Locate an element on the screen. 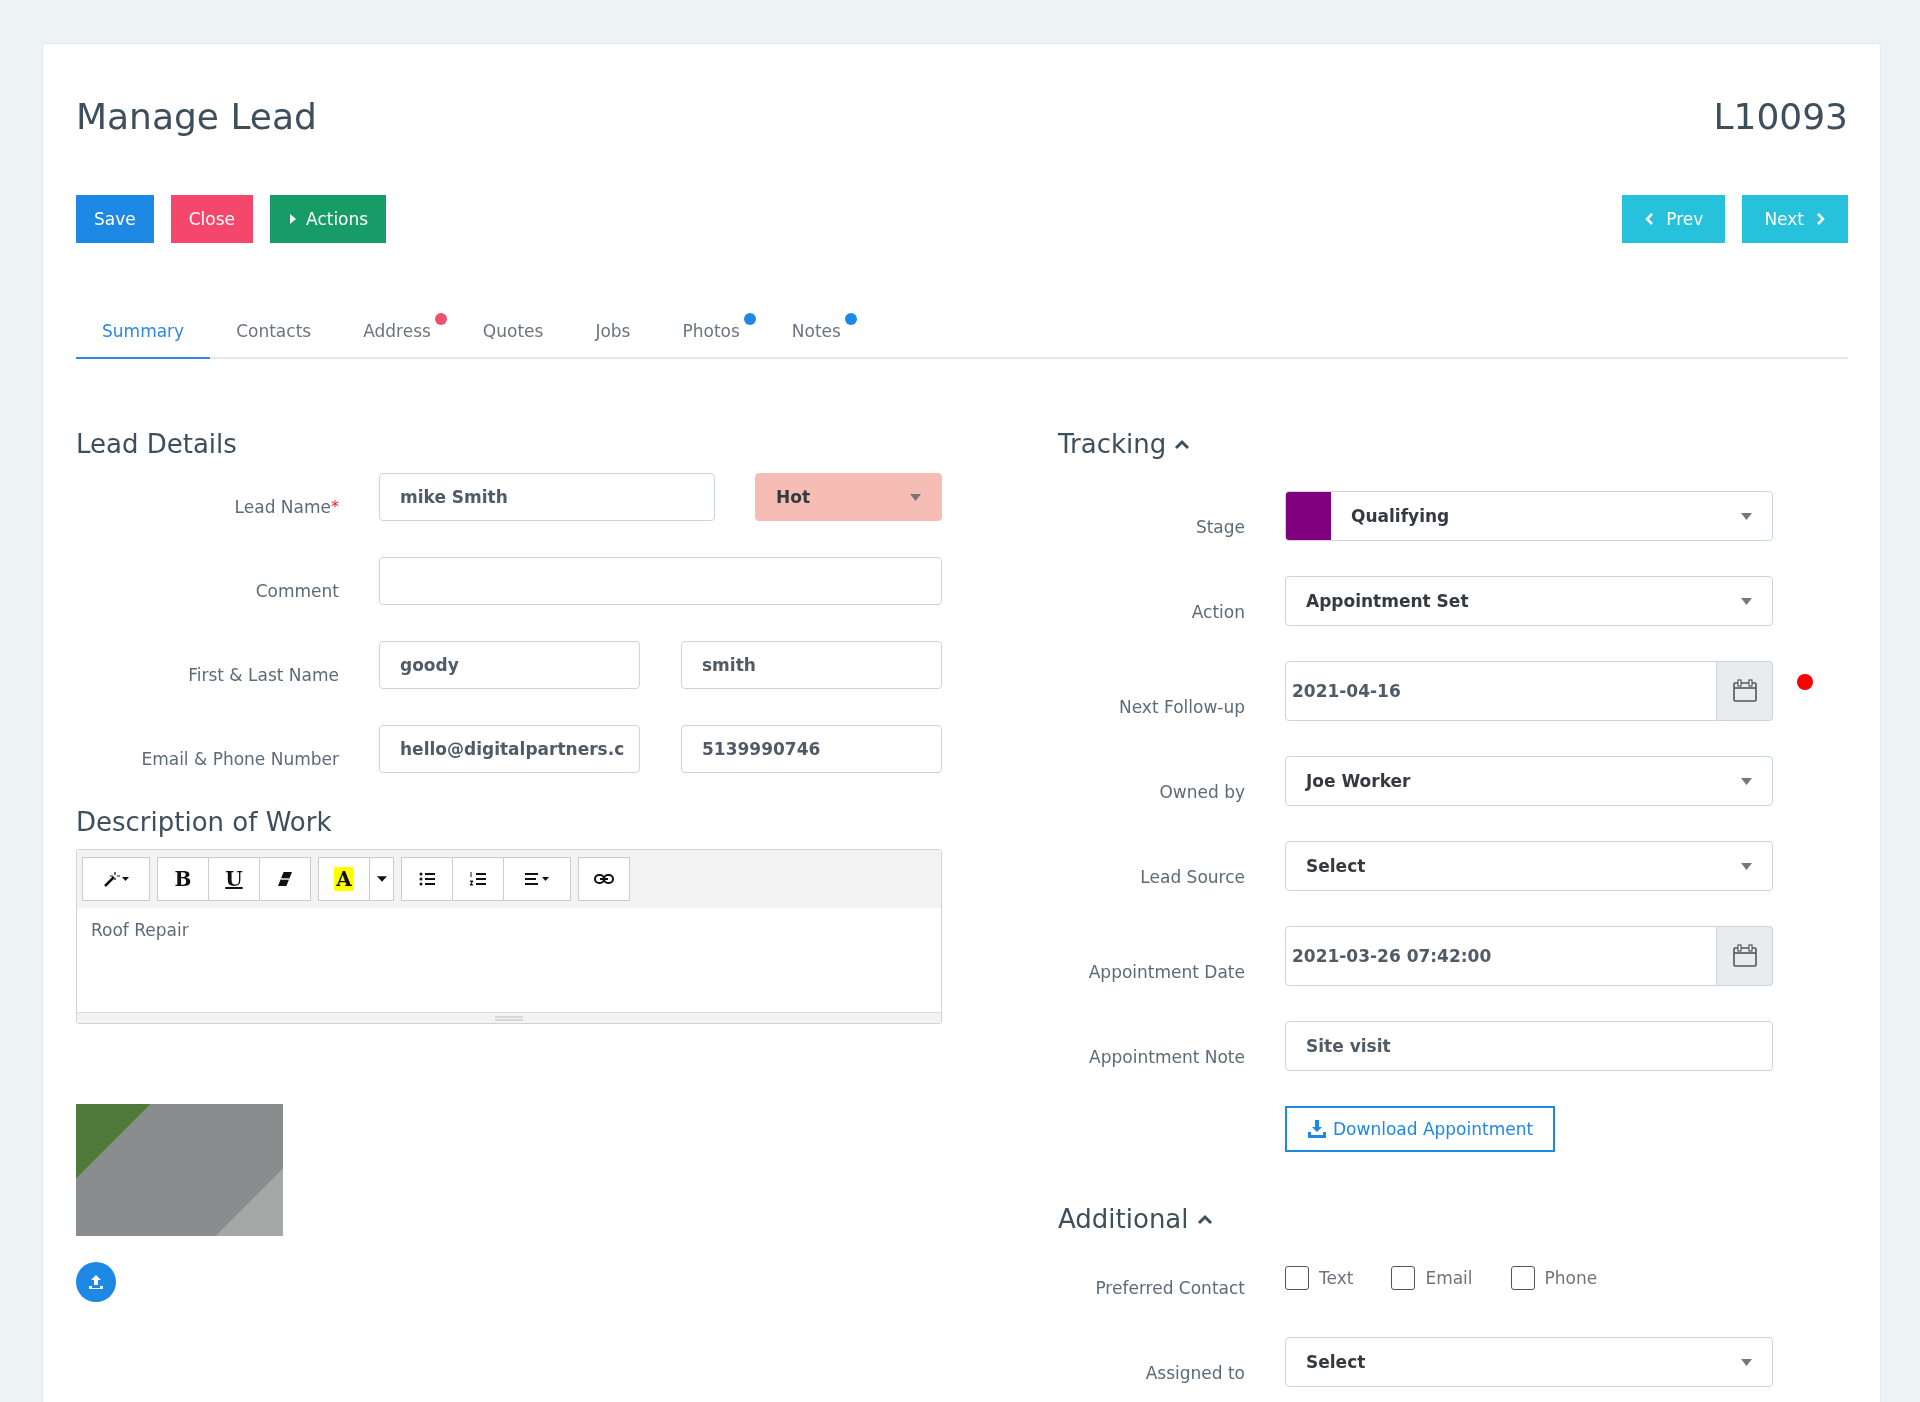 The height and width of the screenshot is (1402, 1920). link-button is located at coordinates (604, 879).